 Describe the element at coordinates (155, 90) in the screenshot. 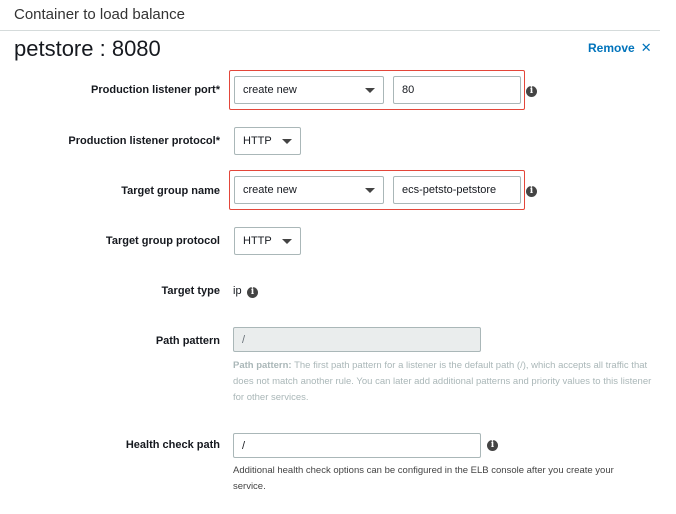

I see `production-listener-port-label: Production listener port*` at that location.